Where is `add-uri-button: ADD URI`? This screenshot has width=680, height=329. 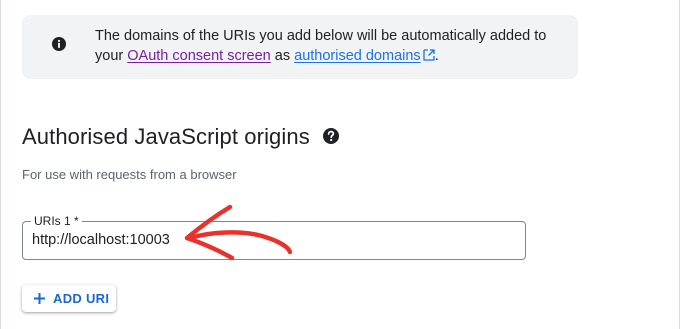 add-uri-button: ADD URI is located at coordinates (69, 298).